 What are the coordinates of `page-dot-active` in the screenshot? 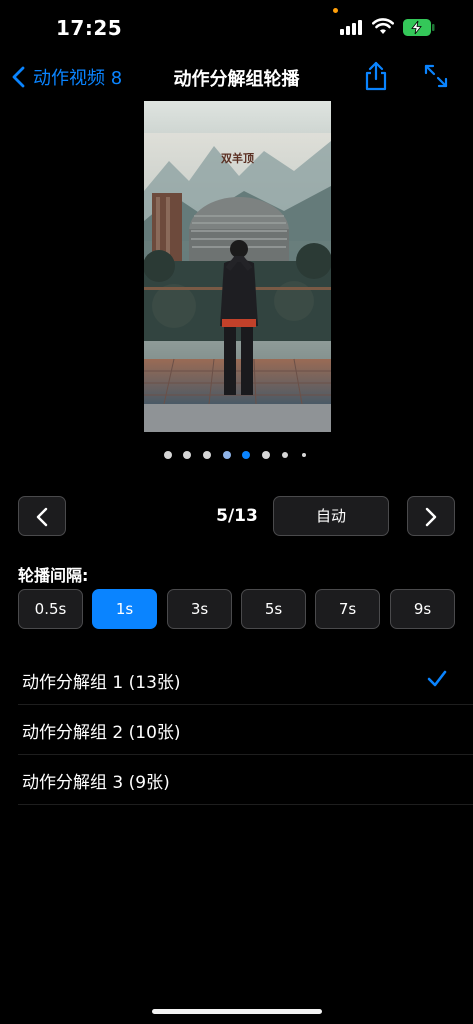 It's located at (246, 455).